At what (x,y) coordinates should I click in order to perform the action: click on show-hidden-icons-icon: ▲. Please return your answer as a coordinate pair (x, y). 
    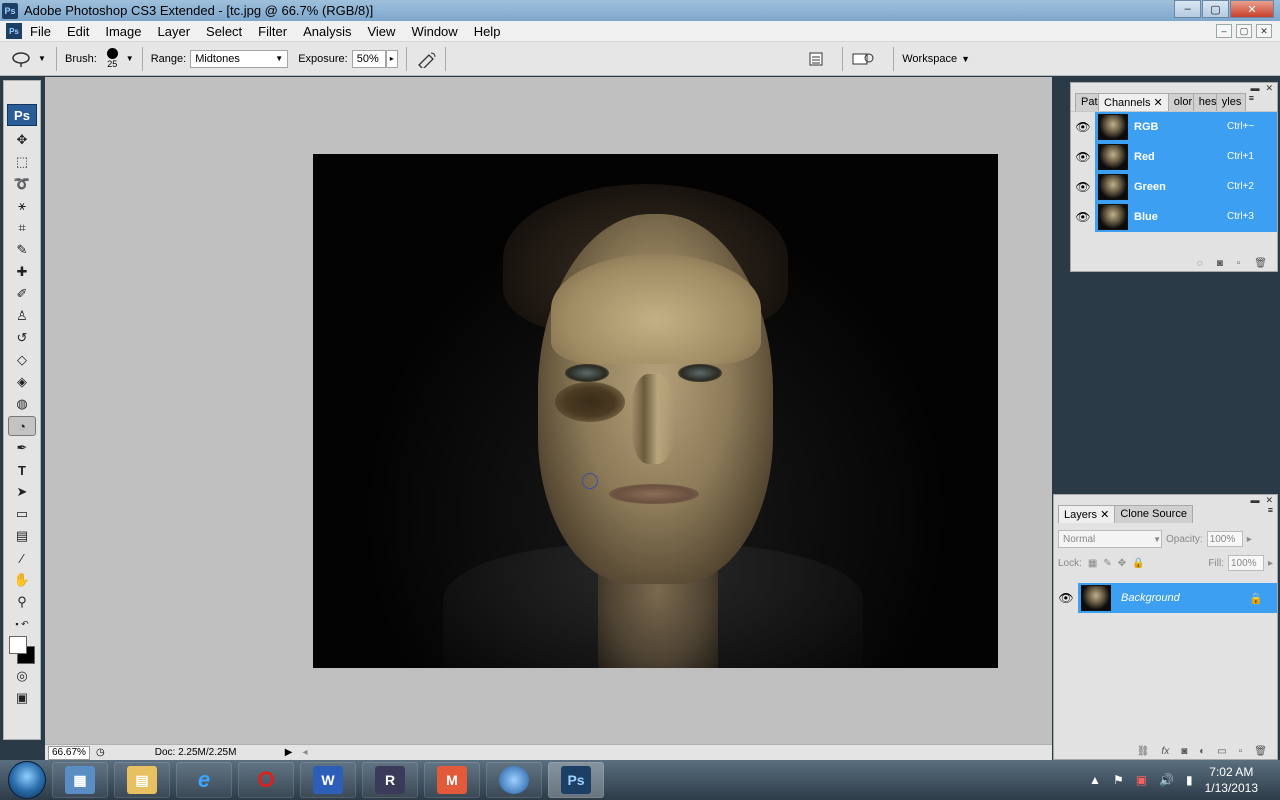
    Looking at the image, I should click on (1095, 780).